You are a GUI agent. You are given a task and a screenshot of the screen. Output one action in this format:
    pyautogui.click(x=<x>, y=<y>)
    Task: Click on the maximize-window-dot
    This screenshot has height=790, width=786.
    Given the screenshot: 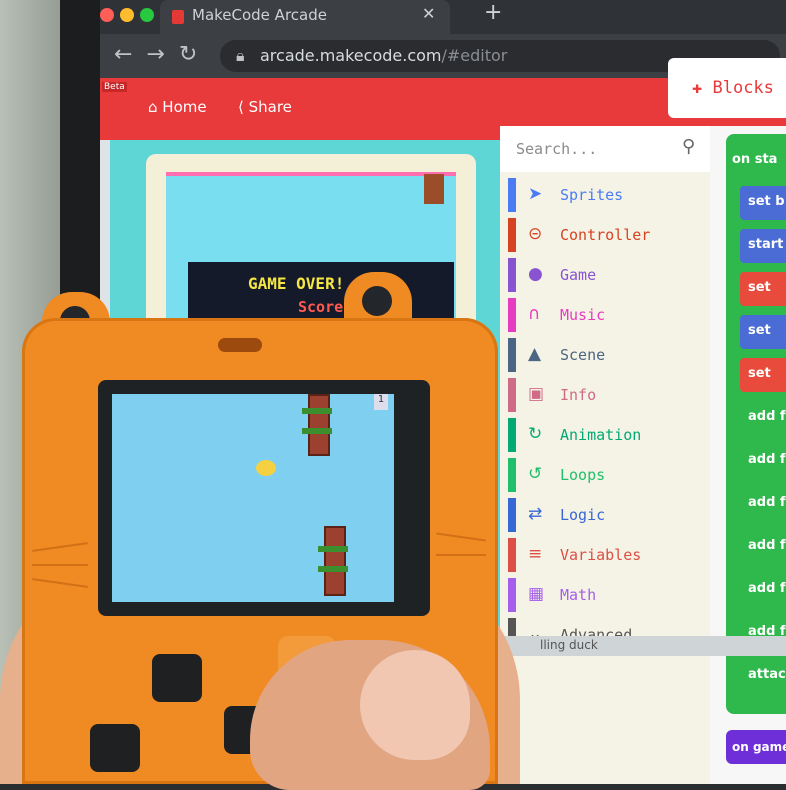 What is the action you would take?
    pyautogui.click(x=147, y=15)
    